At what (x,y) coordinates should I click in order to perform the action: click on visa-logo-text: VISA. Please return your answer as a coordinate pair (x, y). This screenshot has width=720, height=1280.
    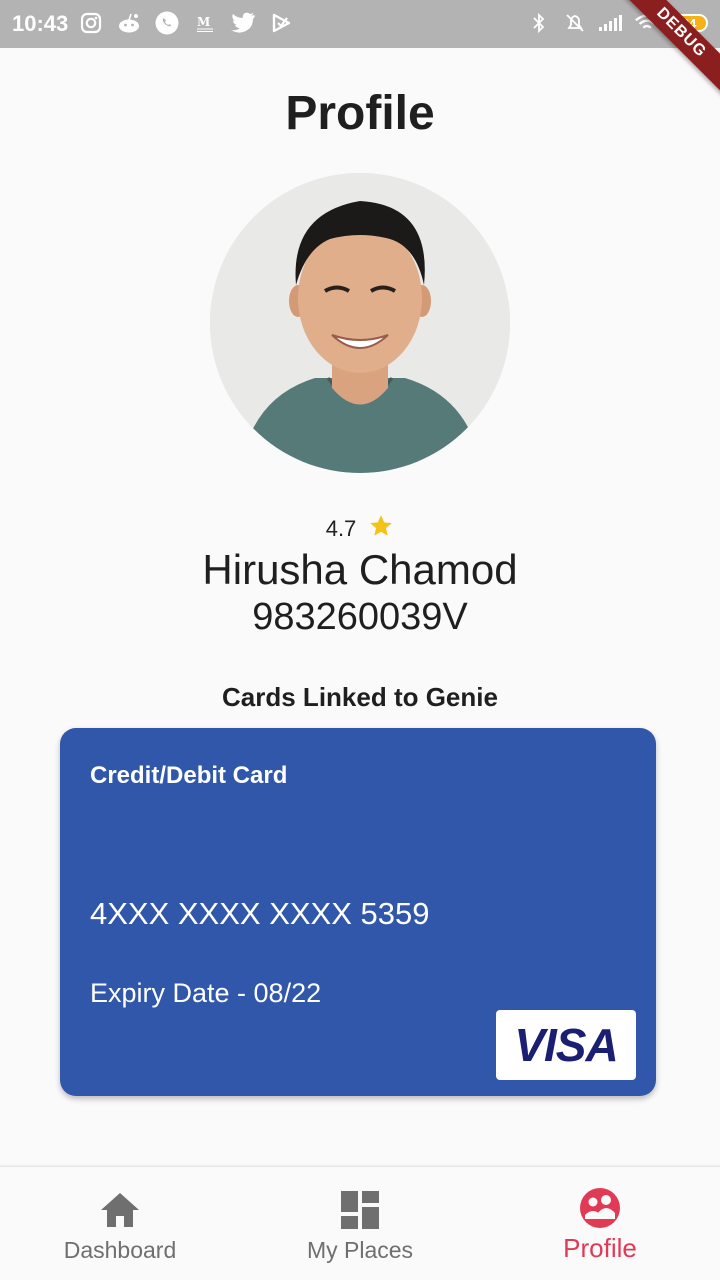
    Looking at the image, I should click on (566, 1045).